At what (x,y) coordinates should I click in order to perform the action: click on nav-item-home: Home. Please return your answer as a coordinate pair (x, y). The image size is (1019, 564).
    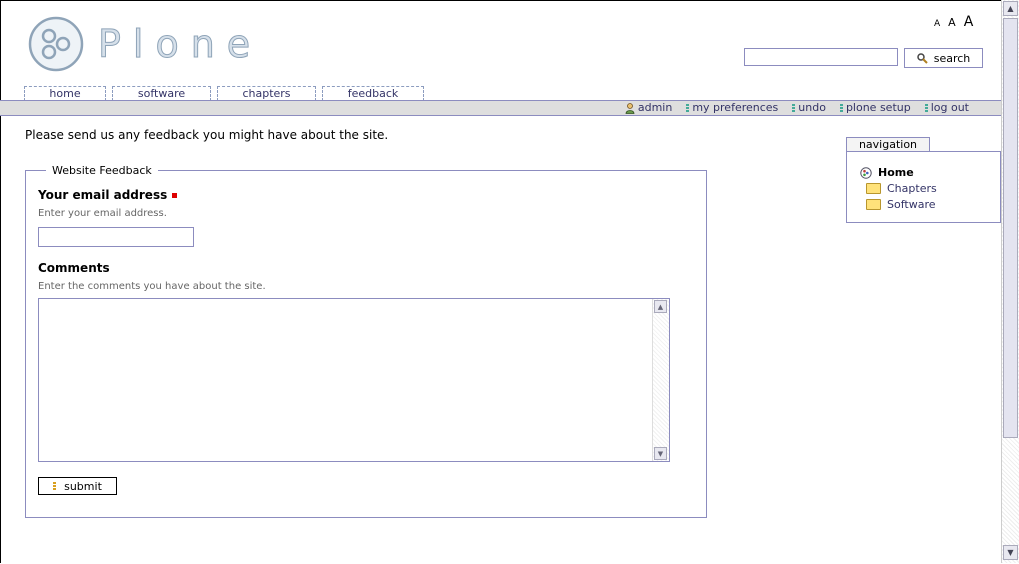
    Looking at the image, I should click on (887, 172).